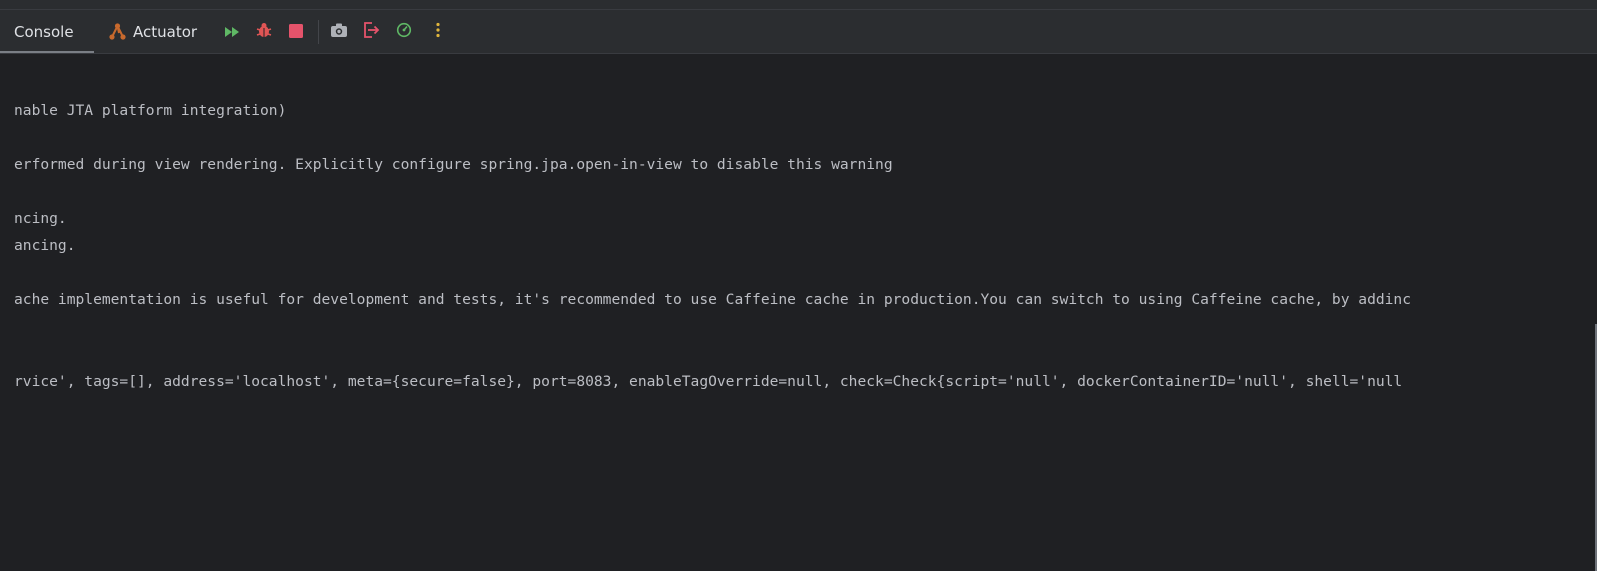 The image size is (1597, 571). What do you see at coordinates (47, 52) in the screenshot?
I see `active-tab-indicator` at bounding box center [47, 52].